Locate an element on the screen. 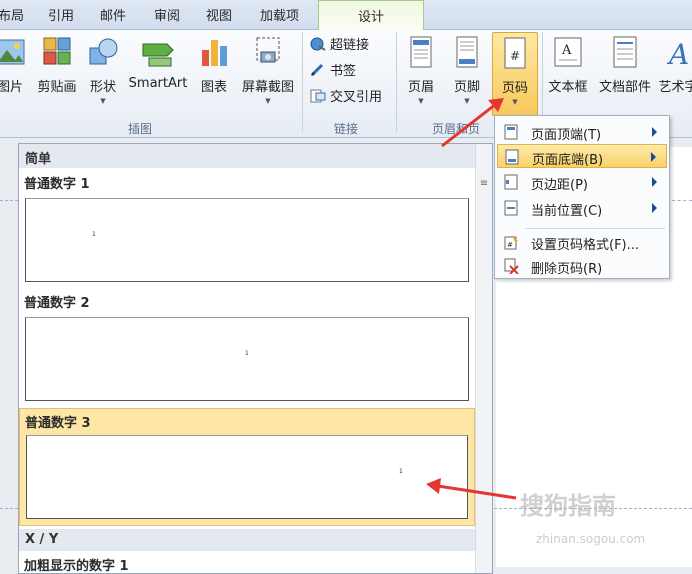 The width and height of the screenshot is (692, 574). screenshot-dropdown-icon: ▼ is located at coordinates (268, 101).